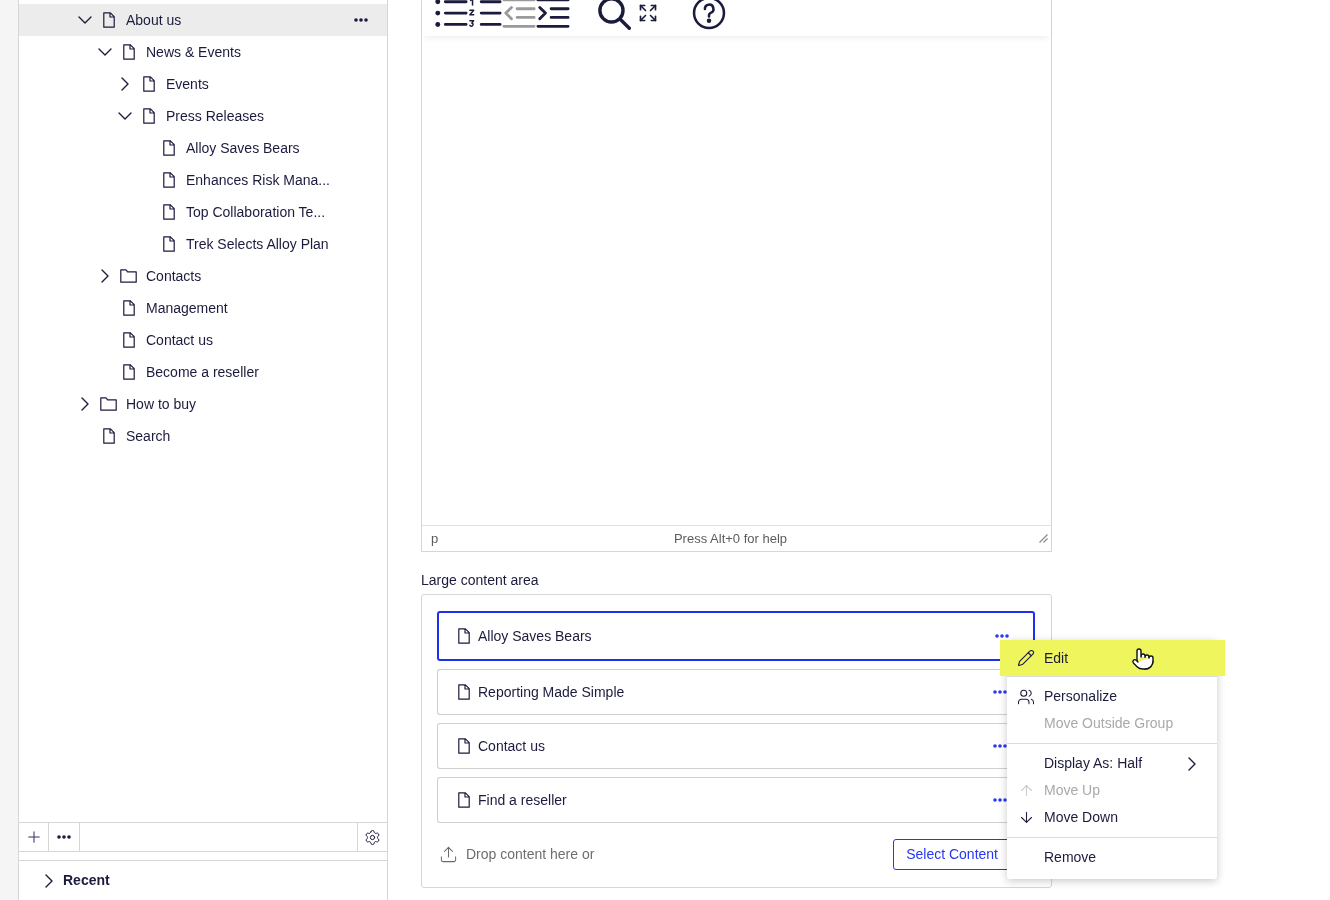  Describe the element at coordinates (1026, 658) in the screenshot. I see `pencil-icon` at that location.